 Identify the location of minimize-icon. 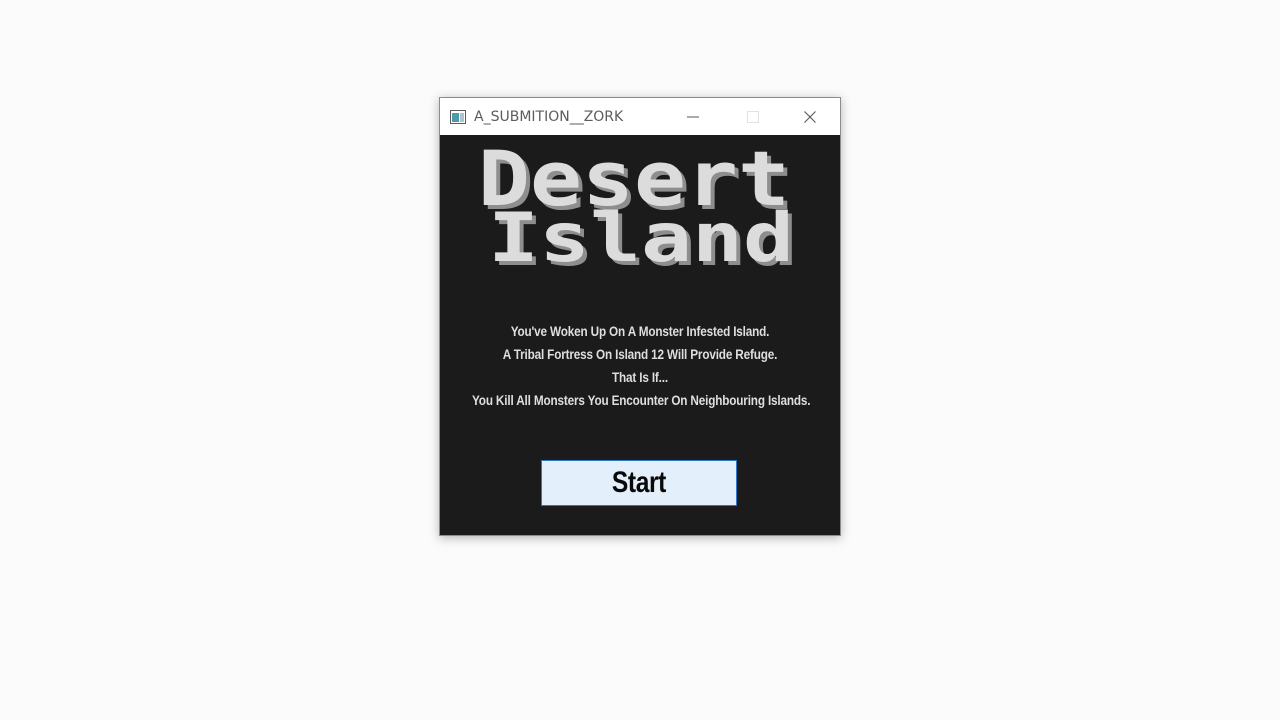
(693, 116).